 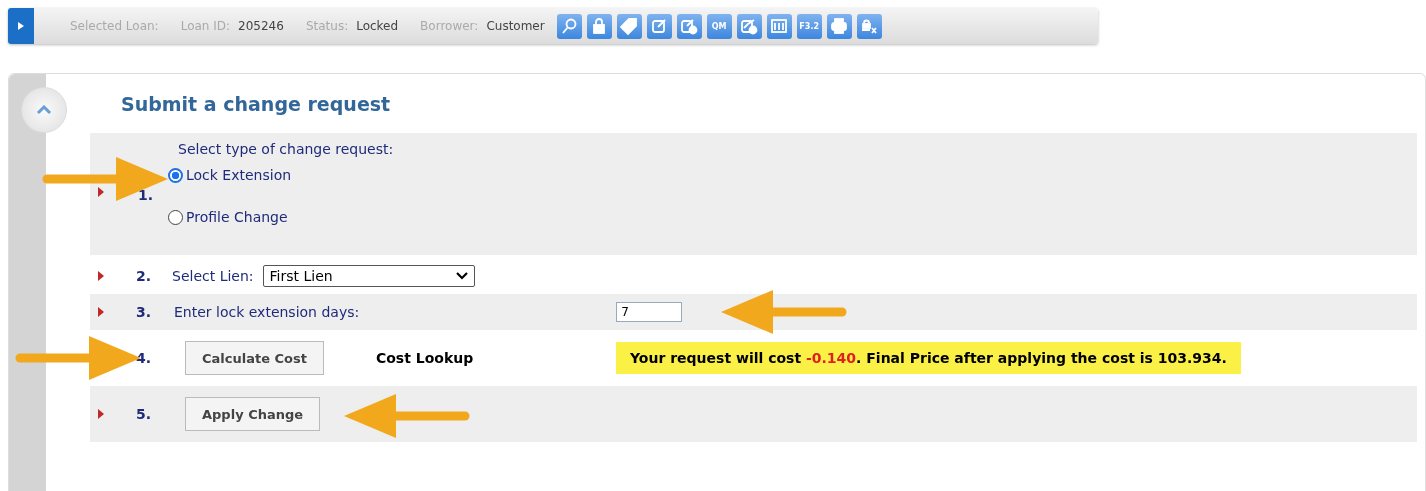 I want to click on step-prompt: Select type of change request:, so click(x=286, y=149).